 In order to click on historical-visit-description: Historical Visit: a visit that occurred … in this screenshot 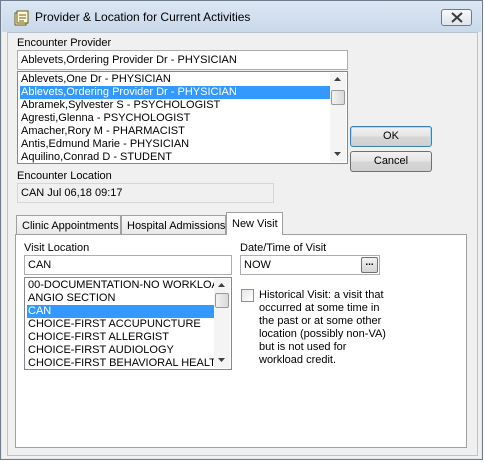, I will do `click(322, 328)`.